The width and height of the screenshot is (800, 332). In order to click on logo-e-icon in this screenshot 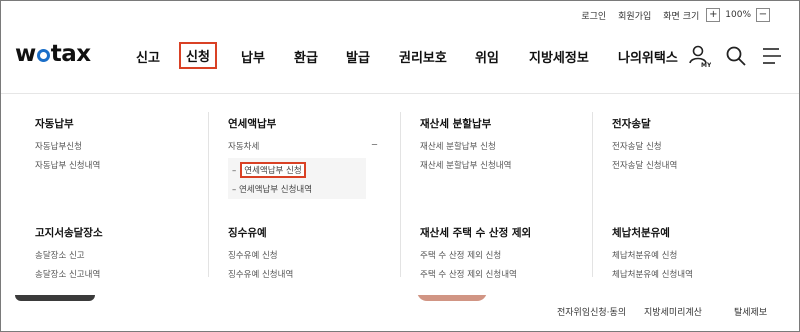, I will do `click(43, 55)`.